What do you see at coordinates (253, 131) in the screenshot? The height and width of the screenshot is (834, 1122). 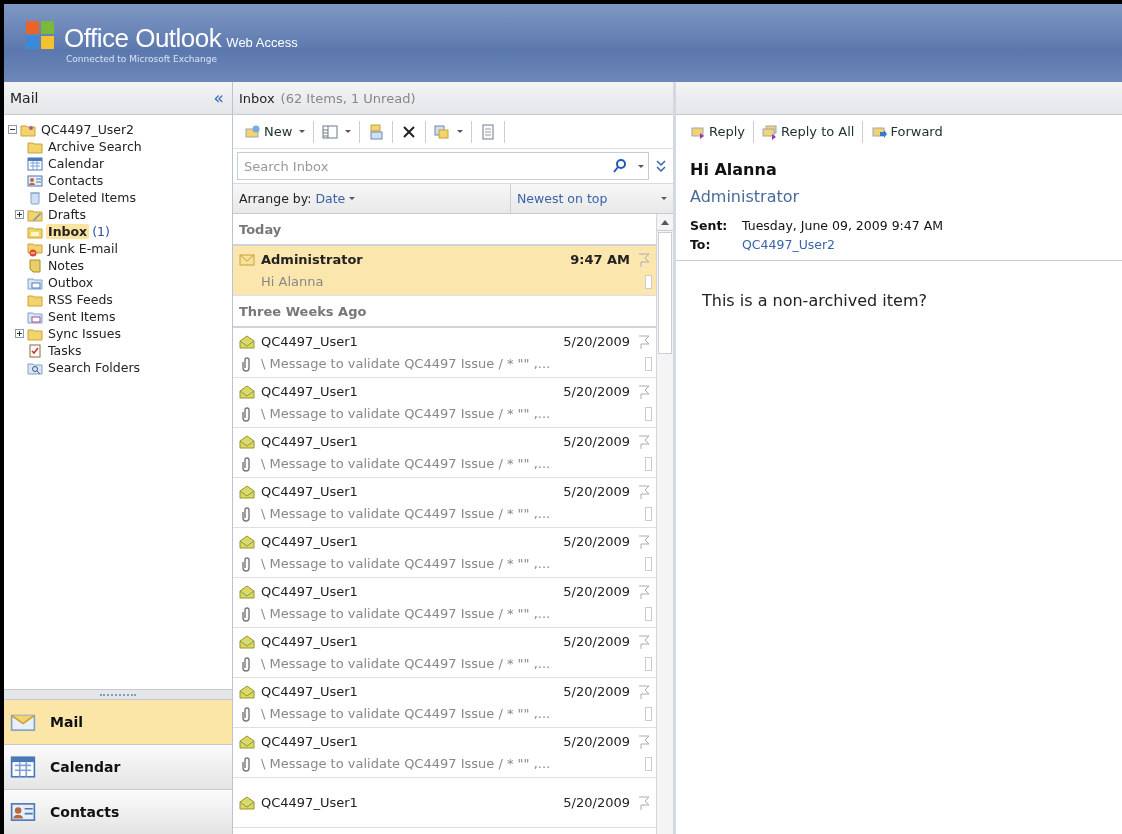 I see `new-mail-icon` at bounding box center [253, 131].